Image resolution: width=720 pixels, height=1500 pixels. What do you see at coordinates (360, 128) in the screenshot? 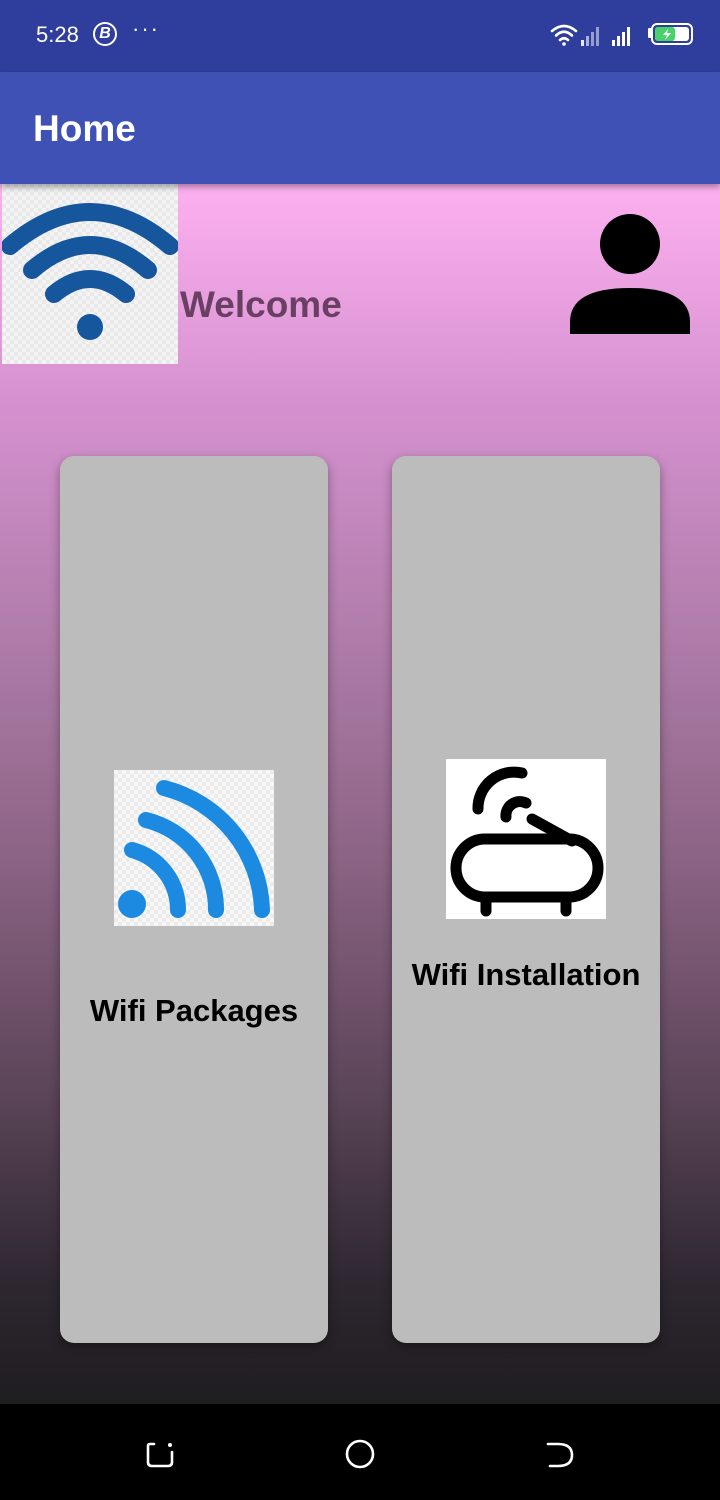
I see `app-bar: Home` at bounding box center [360, 128].